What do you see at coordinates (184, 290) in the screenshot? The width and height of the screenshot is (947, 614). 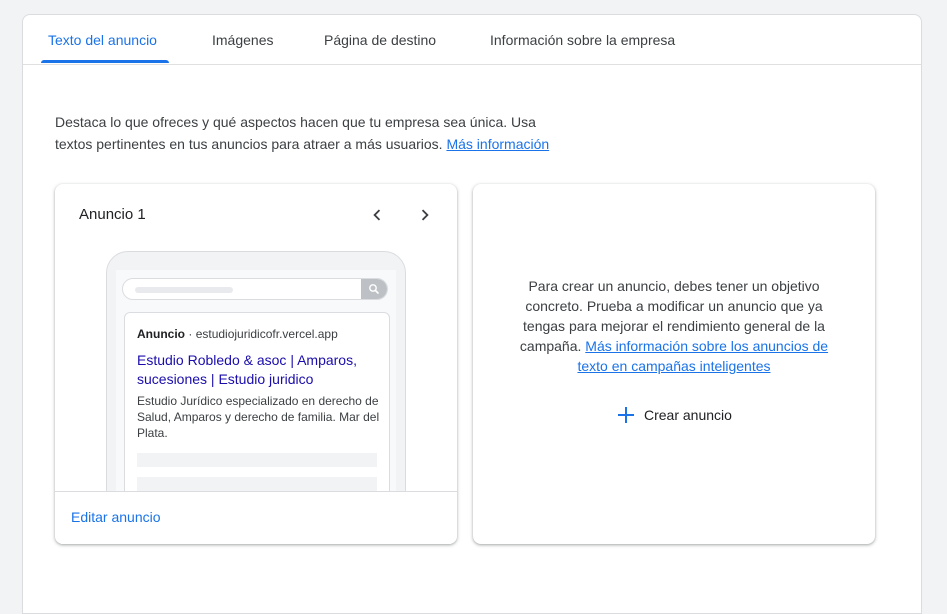 I see `search-placeholder` at bounding box center [184, 290].